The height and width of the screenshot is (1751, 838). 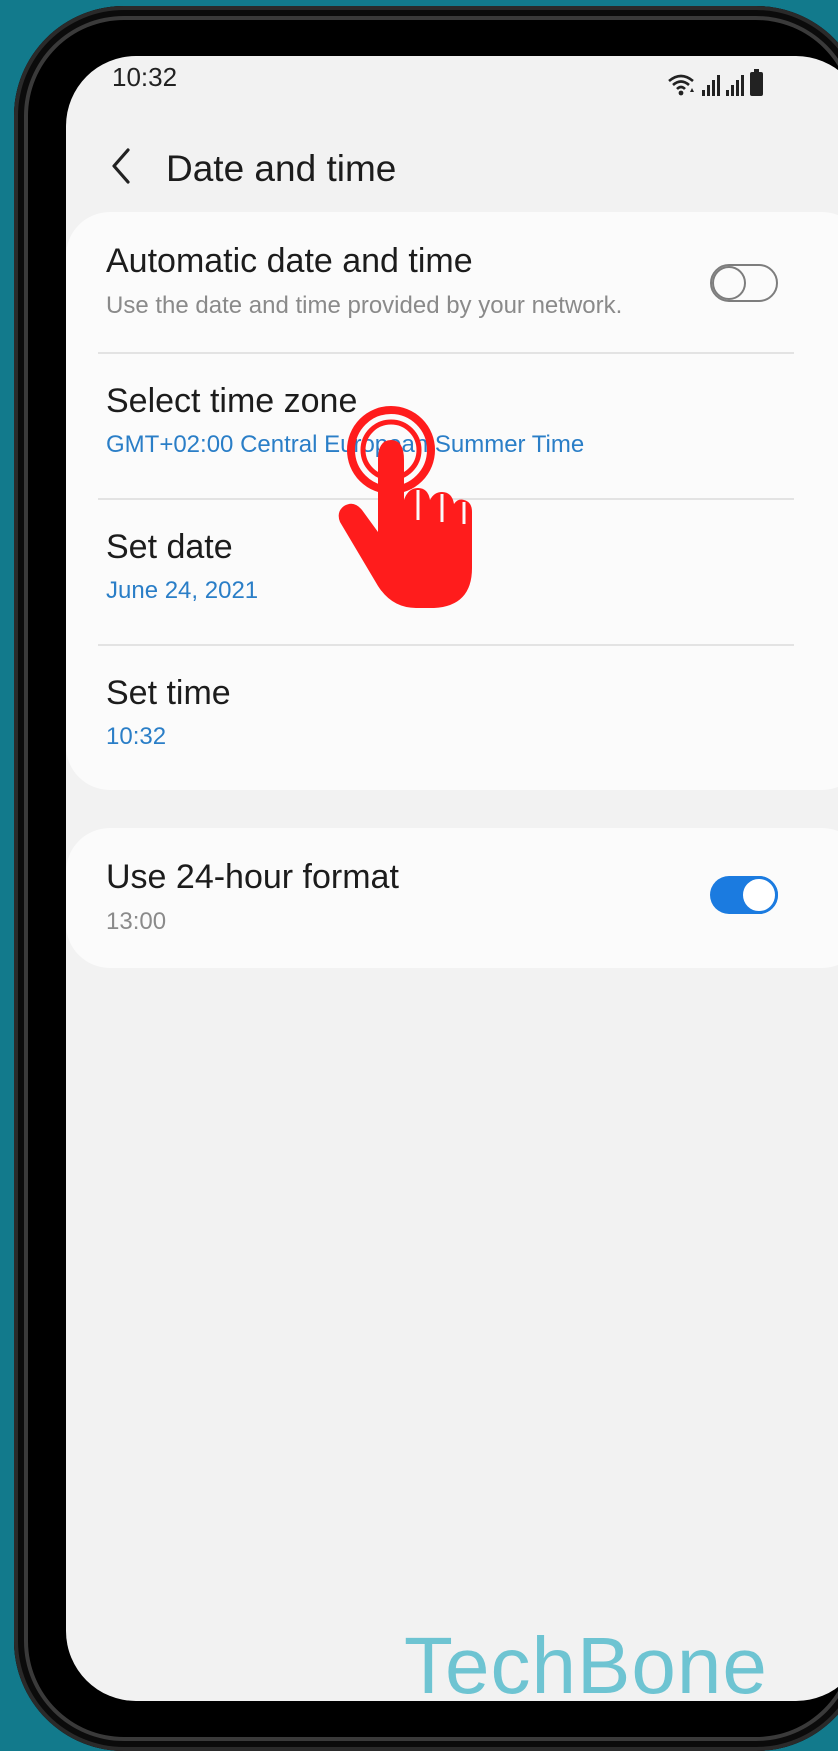 I want to click on status-icons, so click(x=714, y=78).